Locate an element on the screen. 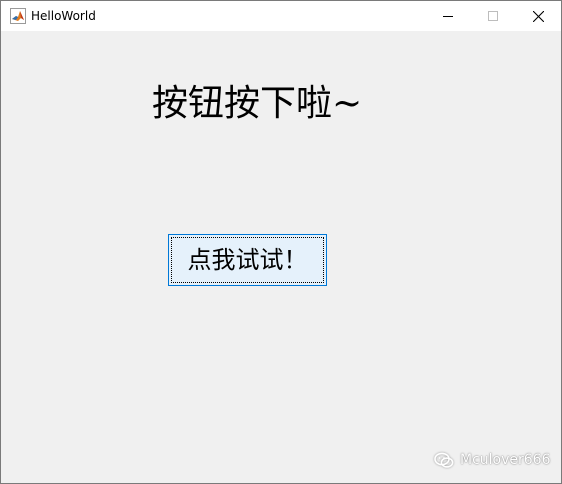  minimize-button is located at coordinates (448, 16).